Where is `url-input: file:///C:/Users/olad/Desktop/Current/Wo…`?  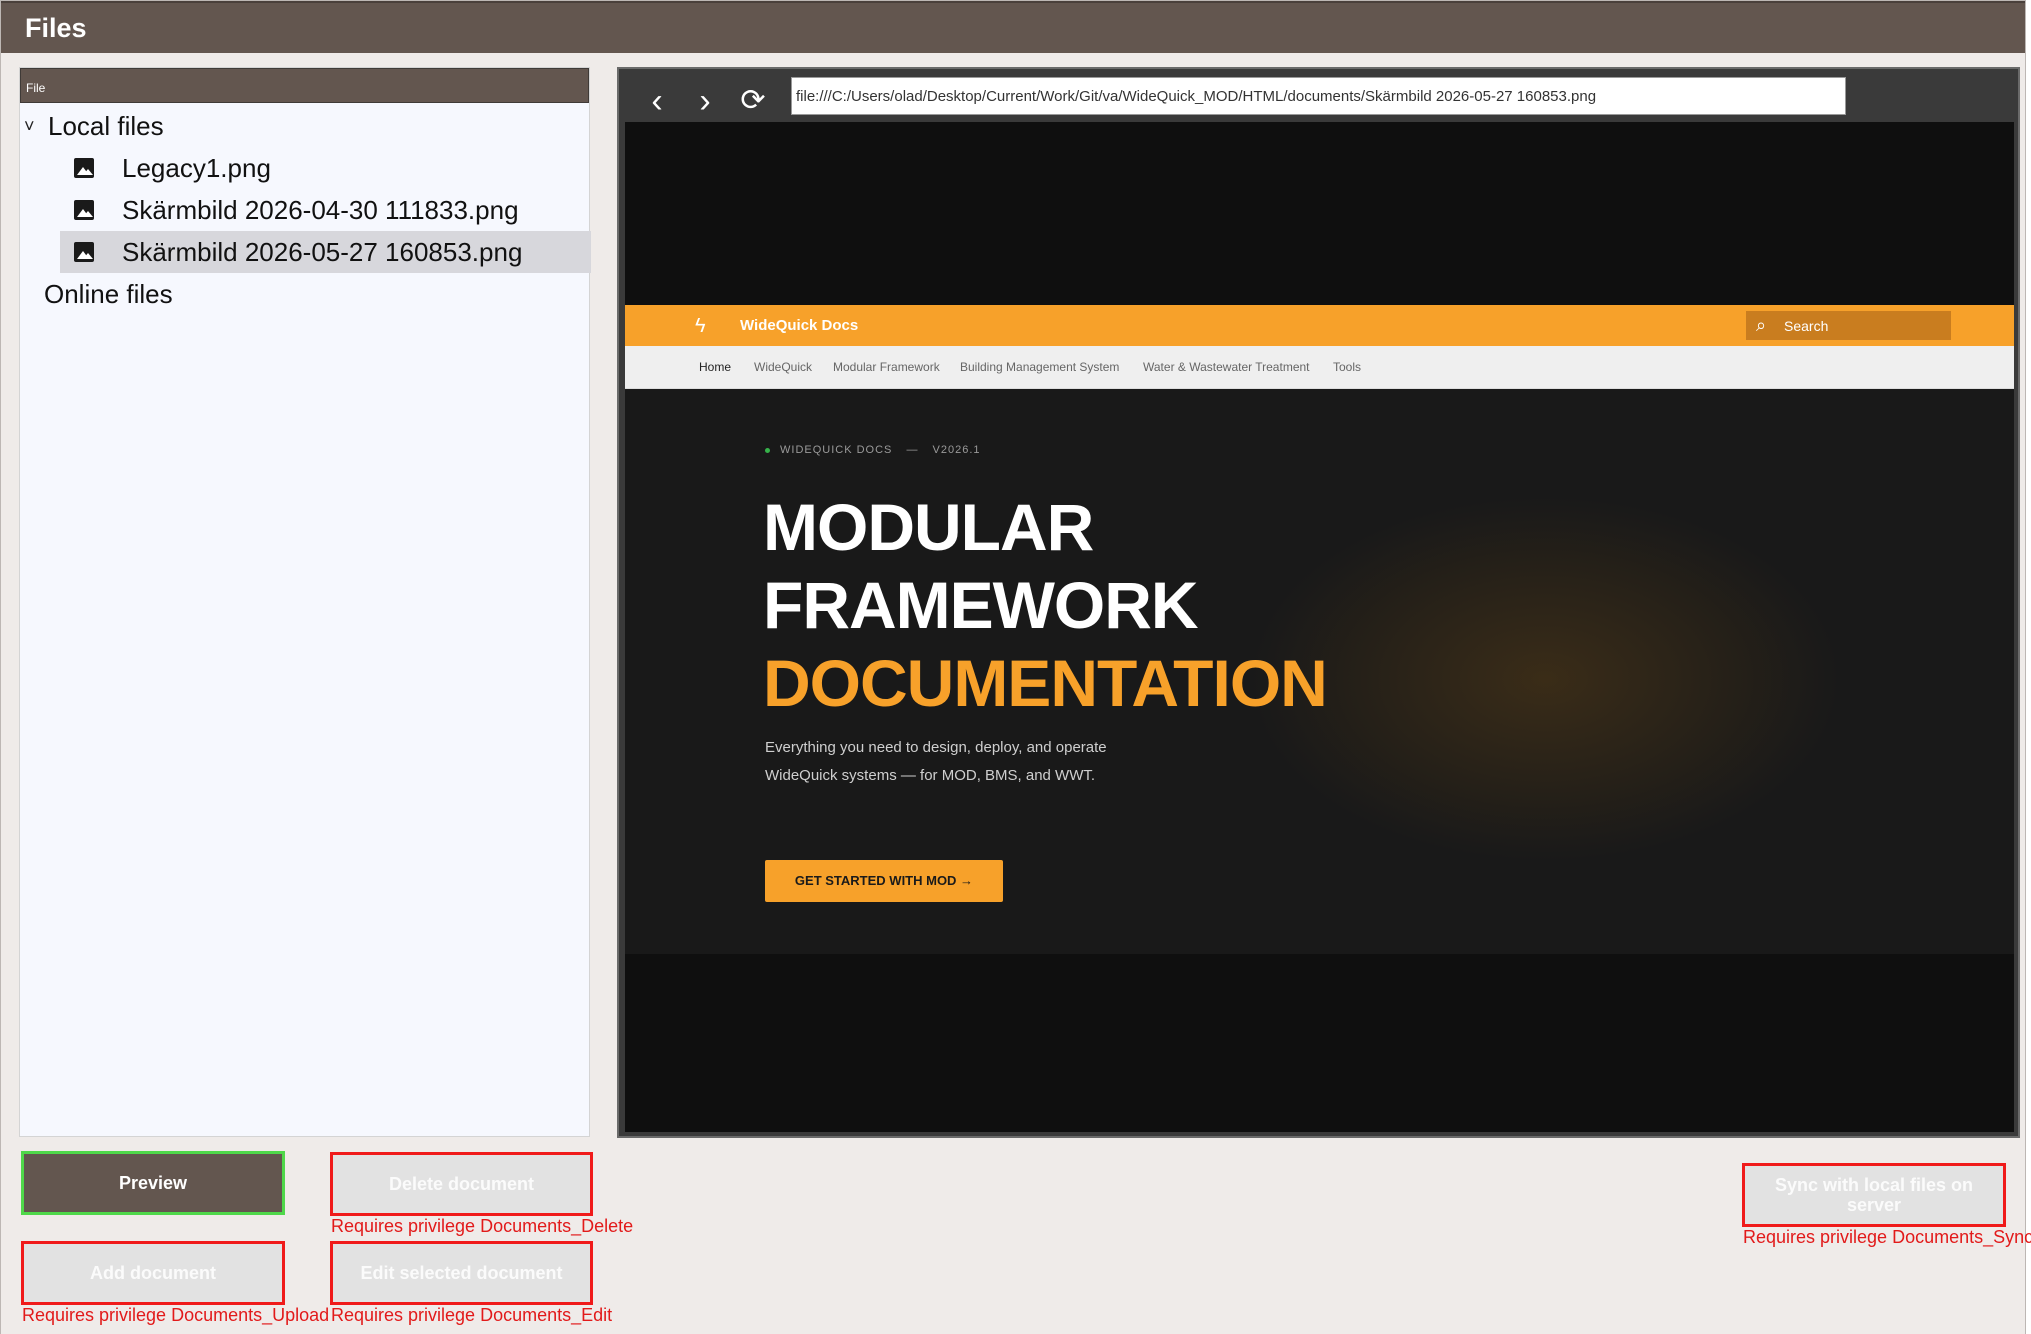 url-input: file:///C:/Users/olad/Desktop/Current/Wo… is located at coordinates (1318, 96).